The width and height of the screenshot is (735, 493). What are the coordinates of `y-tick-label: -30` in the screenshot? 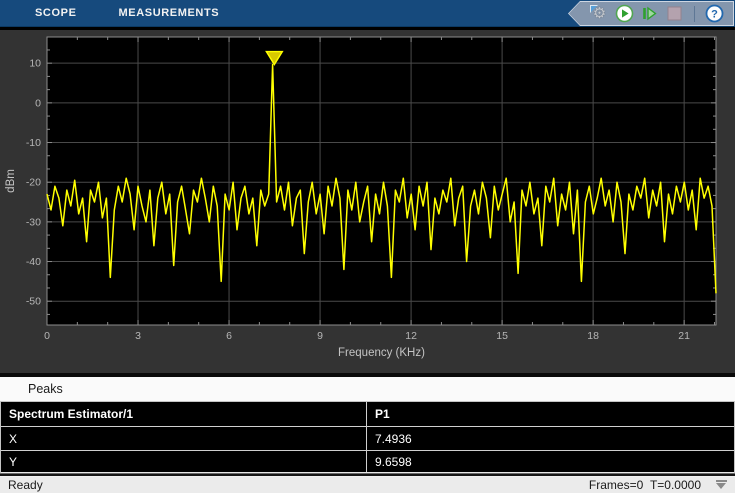 It's located at (33, 222).